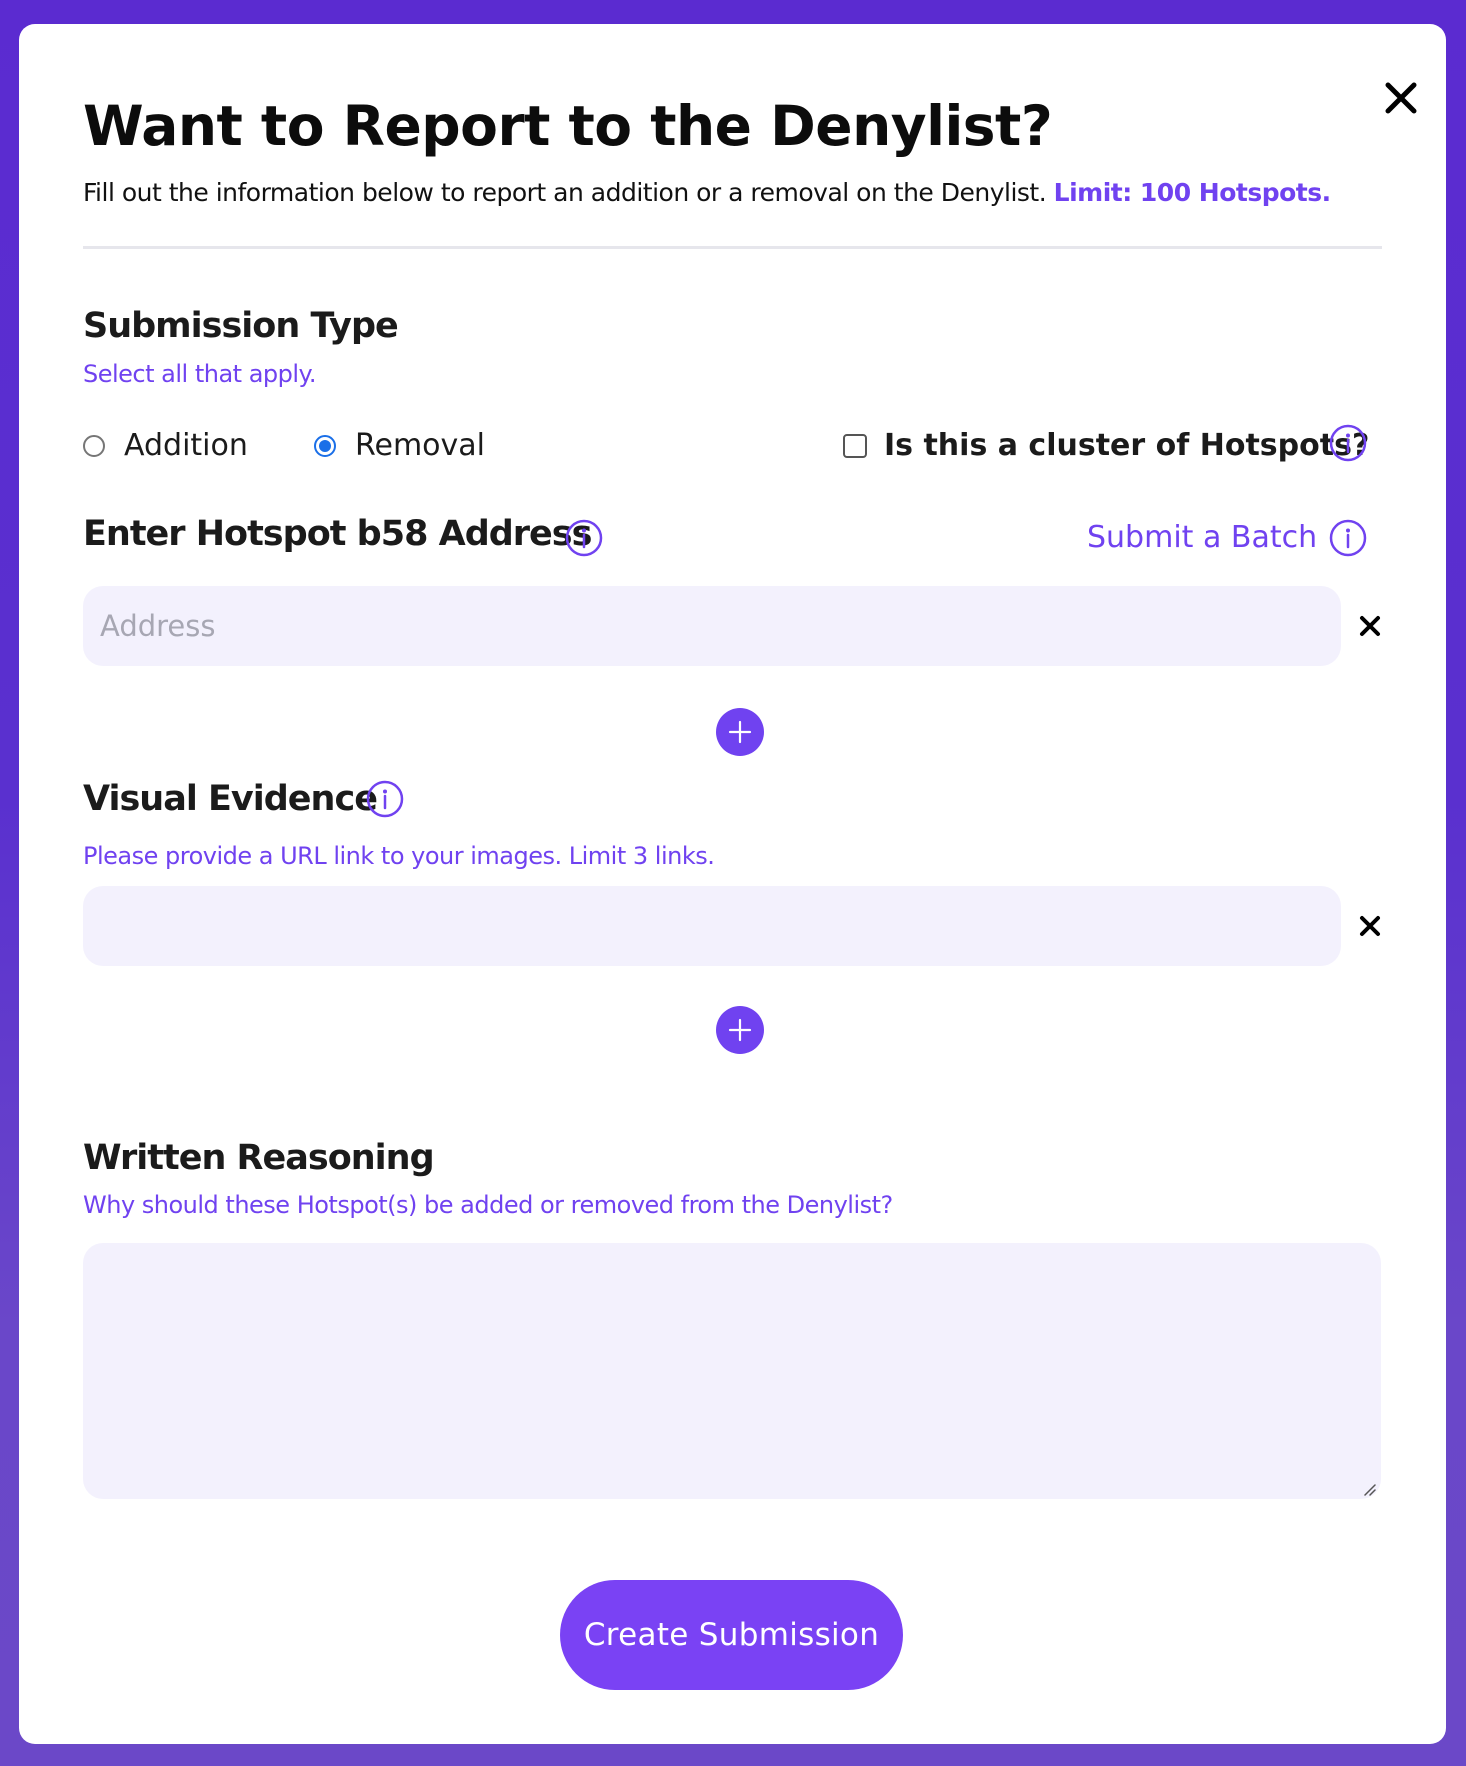  Describe the element at coordinates (1348, 538) in the screenshot. I see `batch-info-icon` at that location.